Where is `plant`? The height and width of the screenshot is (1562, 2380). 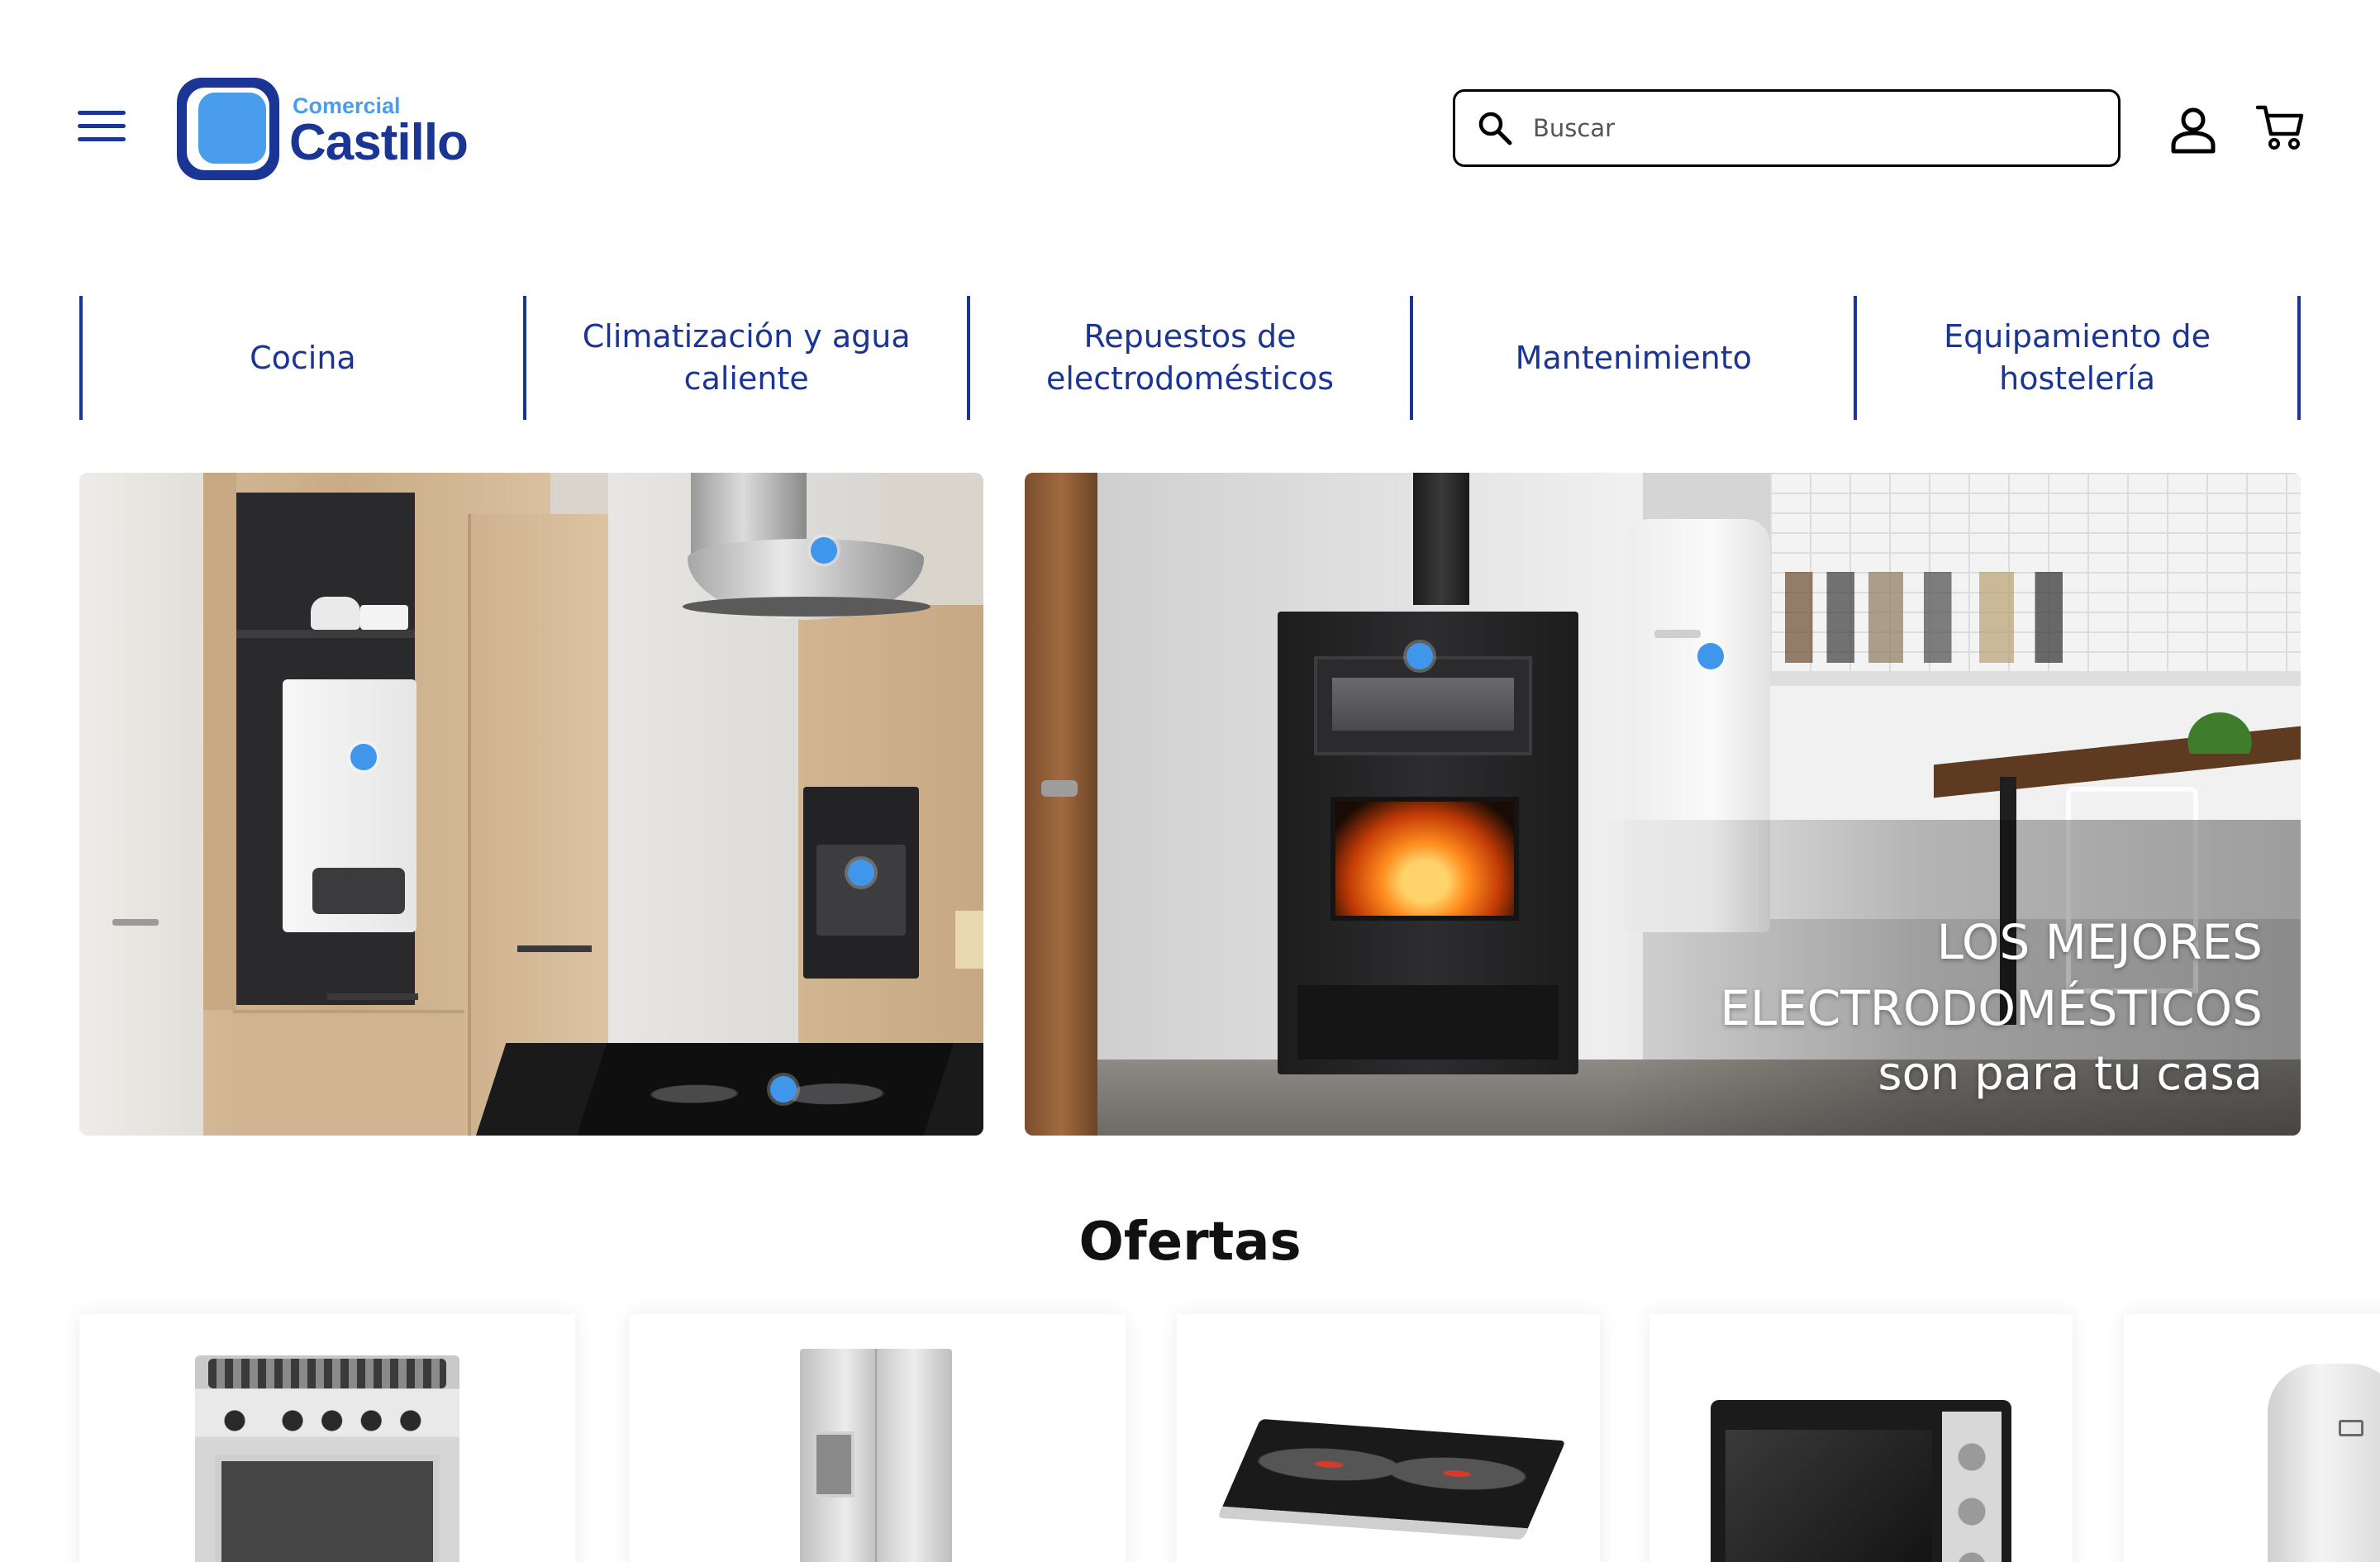
plant is located at coordinates (2219, 725).